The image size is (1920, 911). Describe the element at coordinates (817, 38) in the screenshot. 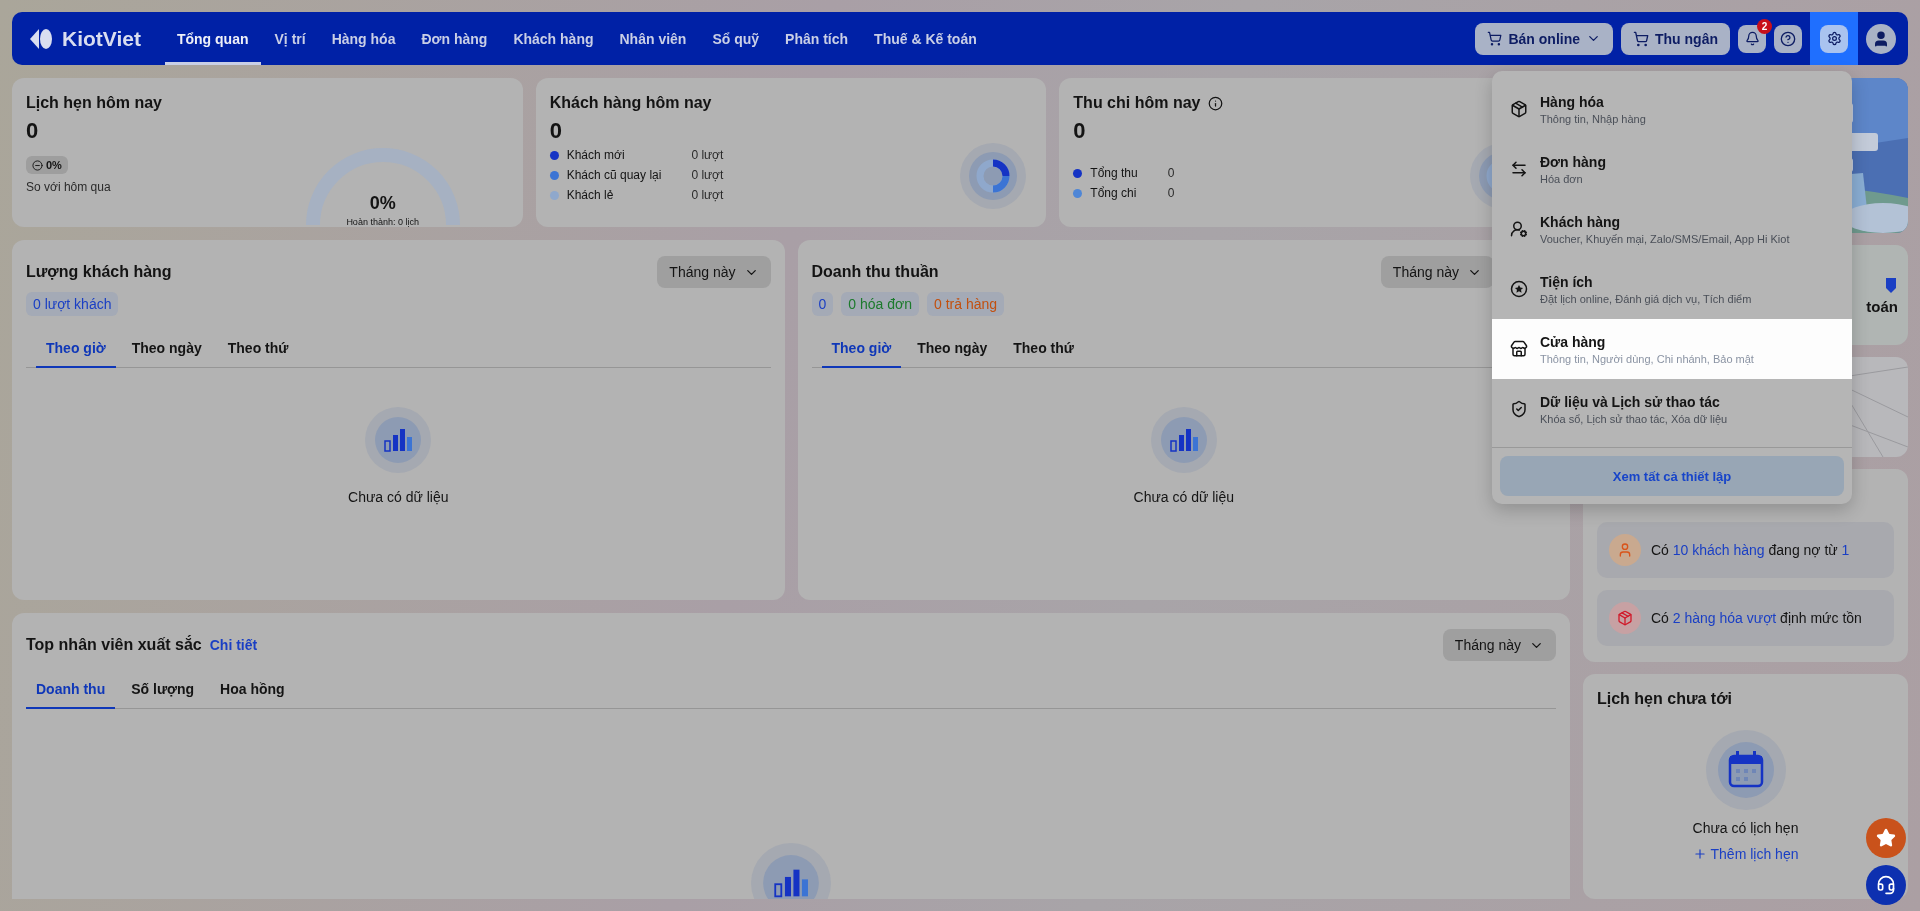

I see `nav-tab: Phân tích` at that location.